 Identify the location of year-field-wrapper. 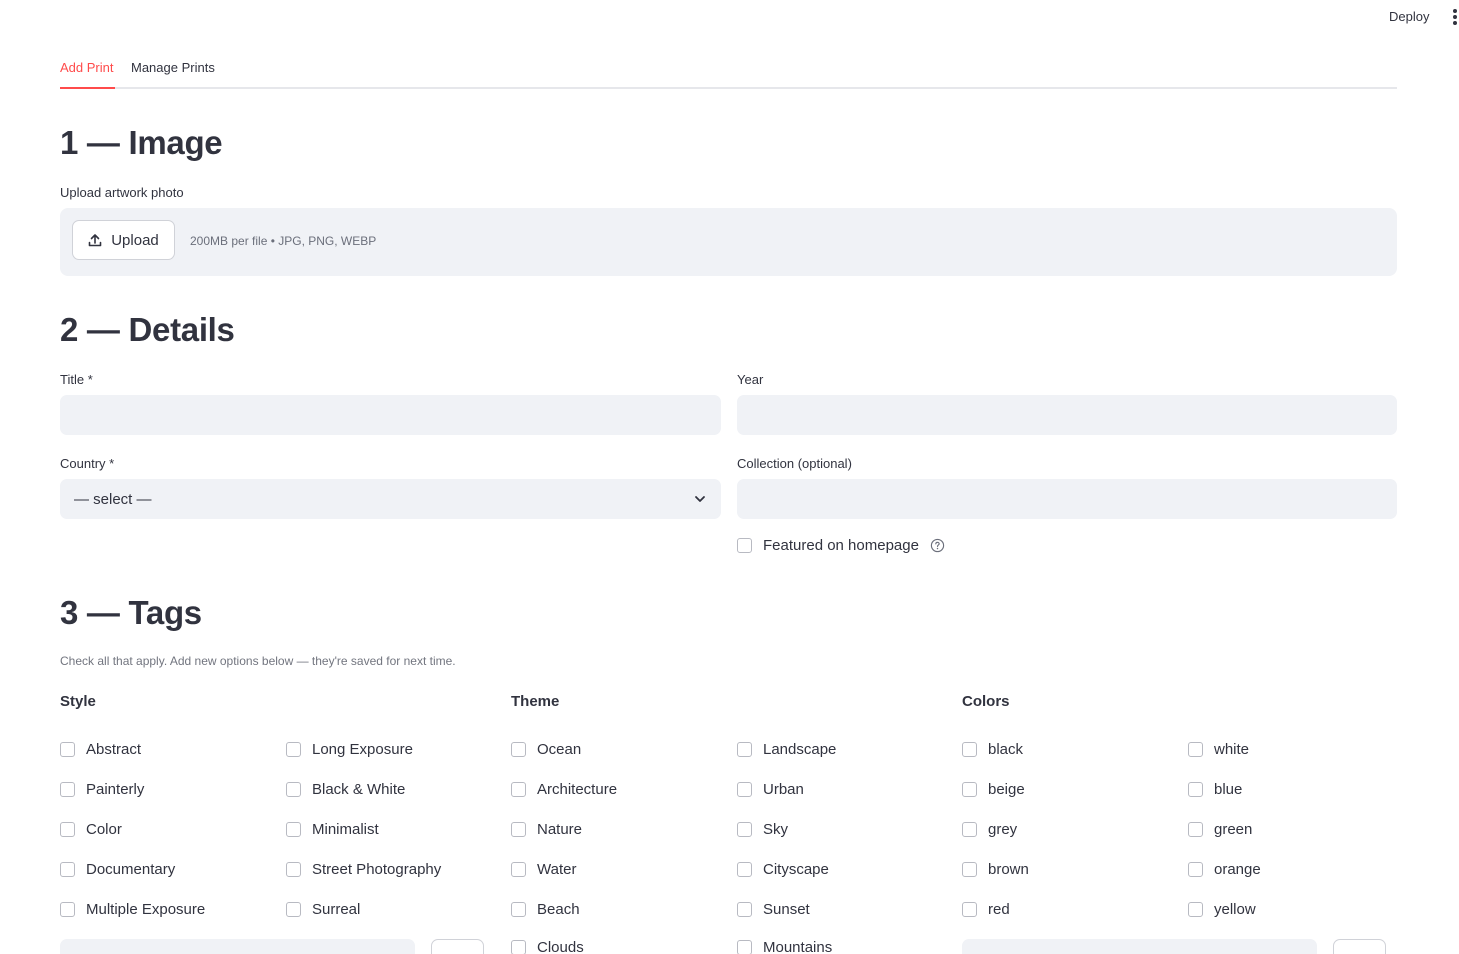
(1067, 415).